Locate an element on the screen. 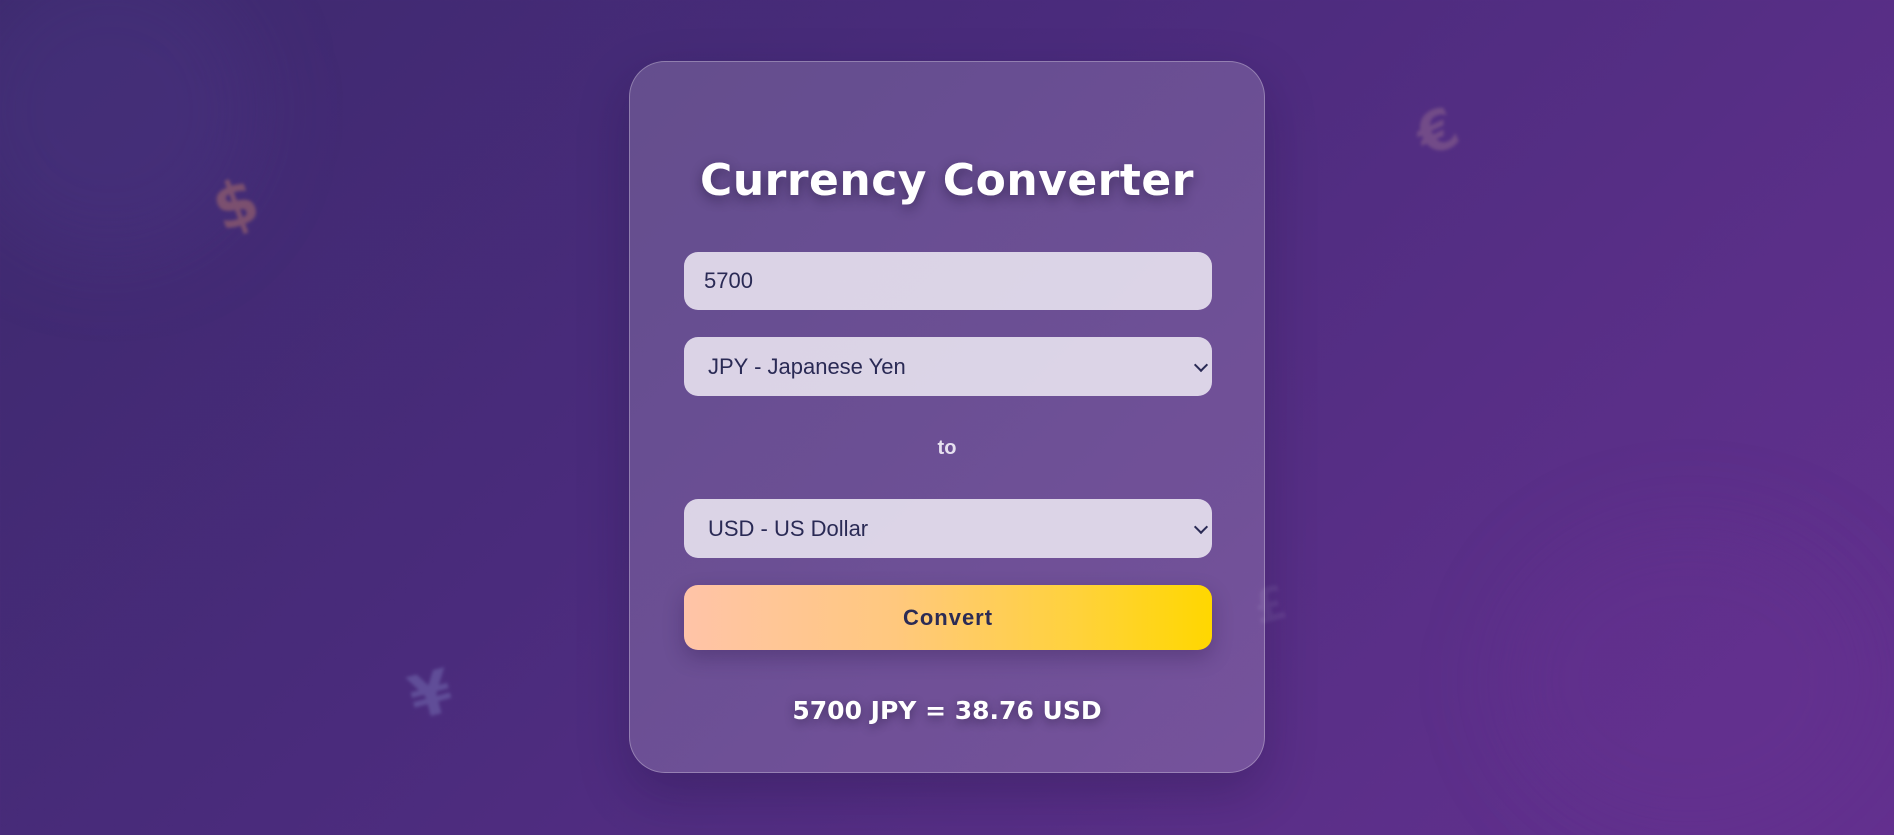 The width and height of the screenshot is (1894, 835). euro-symbol-decoration: € is located at coordinates (1437, 132).